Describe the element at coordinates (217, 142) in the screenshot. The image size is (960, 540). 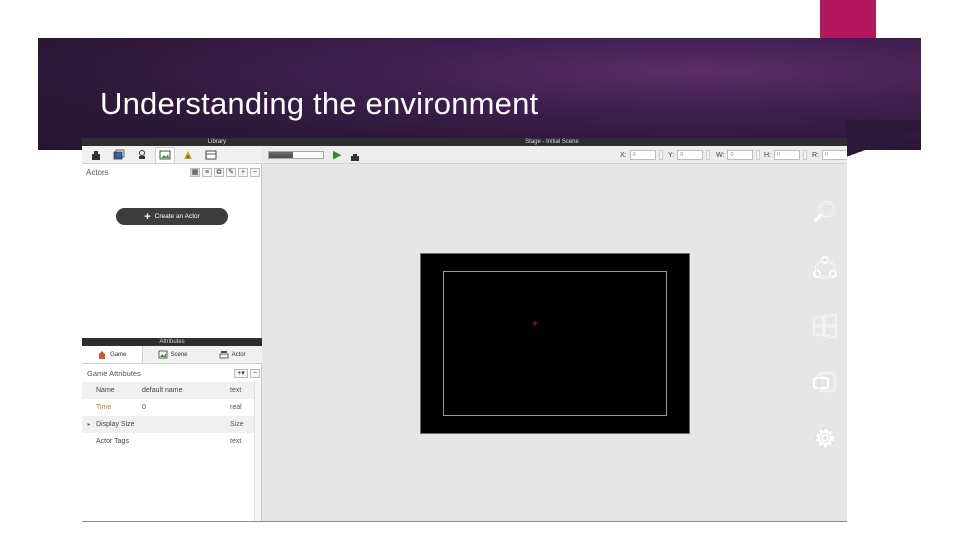
I see `library-title: Library` at that location.